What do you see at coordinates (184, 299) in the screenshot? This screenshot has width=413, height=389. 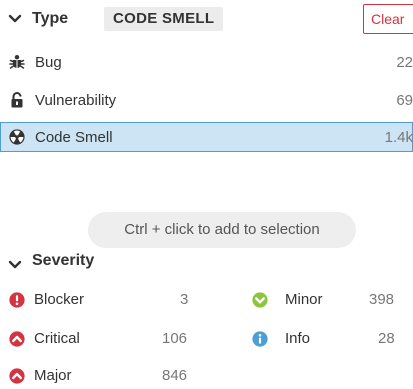 I see `severity-item-count: 3` at bounding box center [184, 299].